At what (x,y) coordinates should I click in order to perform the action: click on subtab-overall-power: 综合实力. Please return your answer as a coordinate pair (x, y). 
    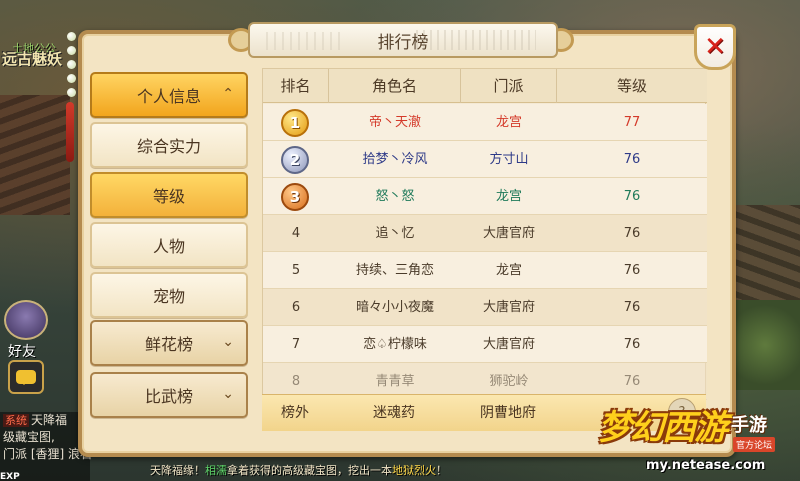
    Looking at the image, I should click on (169, 145).